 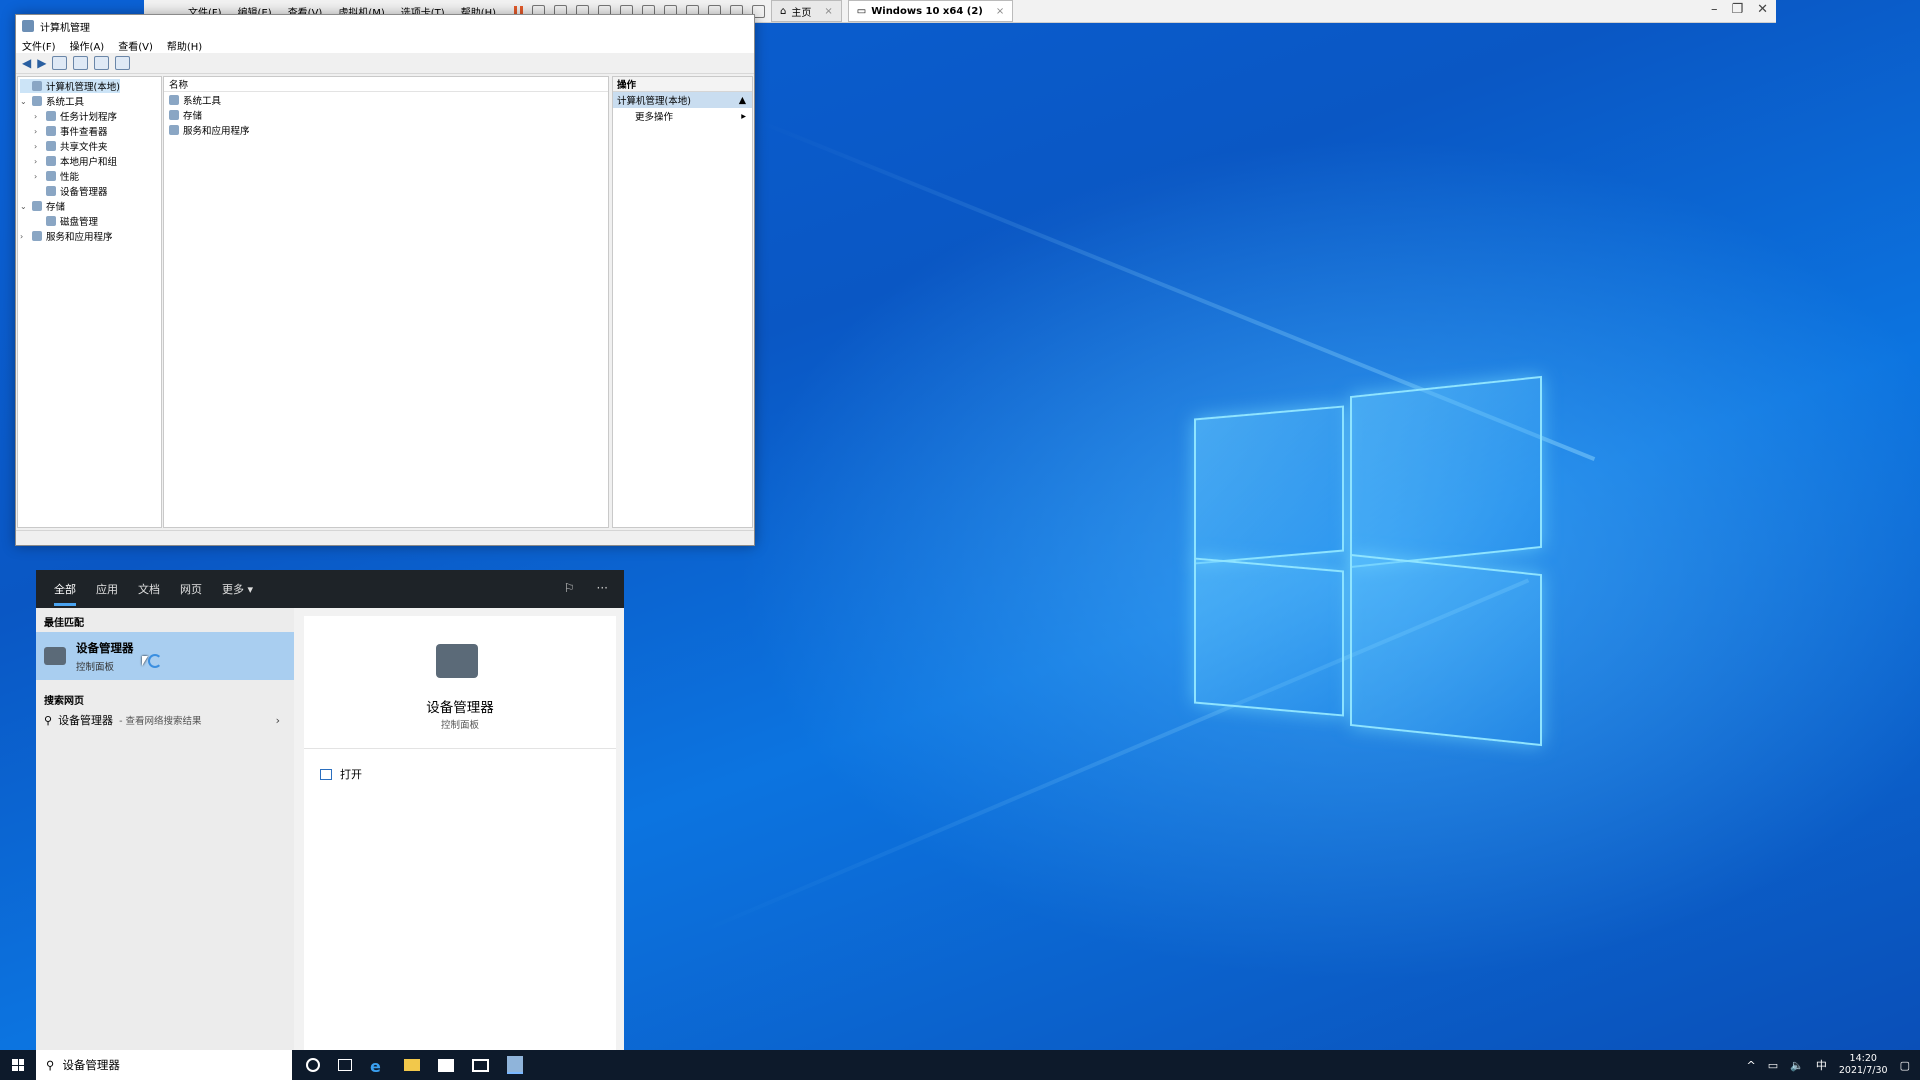 What do you see at coordinates (385, 26) in the screenshot?
I see `title-bar: 计算机管理` at bounding box center [385, 26].